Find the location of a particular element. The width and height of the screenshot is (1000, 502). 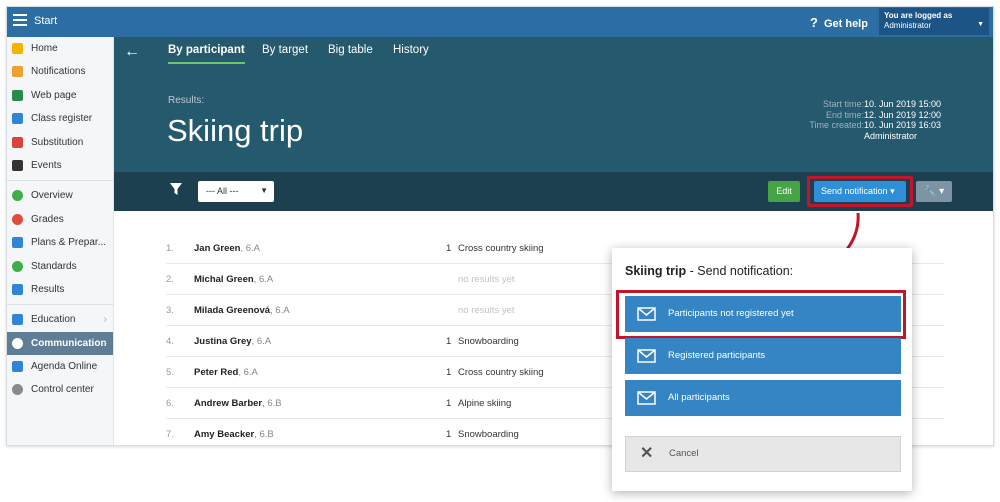

sidebar-item-control-center: Control center is located at coordinates (60, 389).